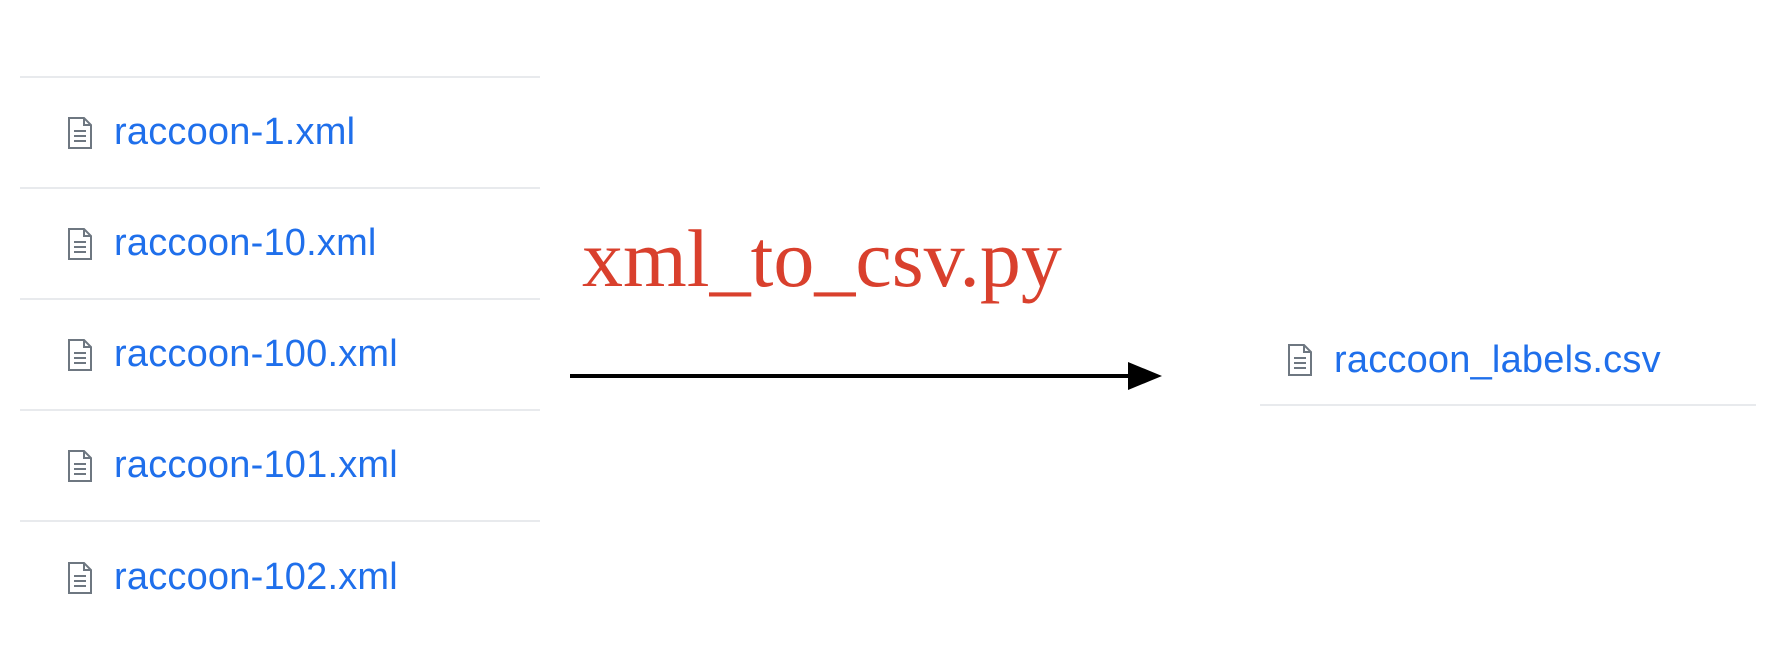 This screenshot has width=1784, height=654. What do you see at coordinates (1497, 360) in the screenshot?
I see `output-file-link: raccoon_labels.csv` at bounding box center [1497, 360].